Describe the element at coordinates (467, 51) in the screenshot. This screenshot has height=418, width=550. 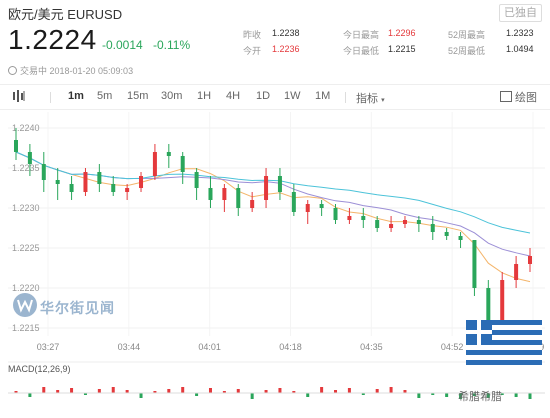
I see `stat-label-52w-low: 52周最低` at that location.